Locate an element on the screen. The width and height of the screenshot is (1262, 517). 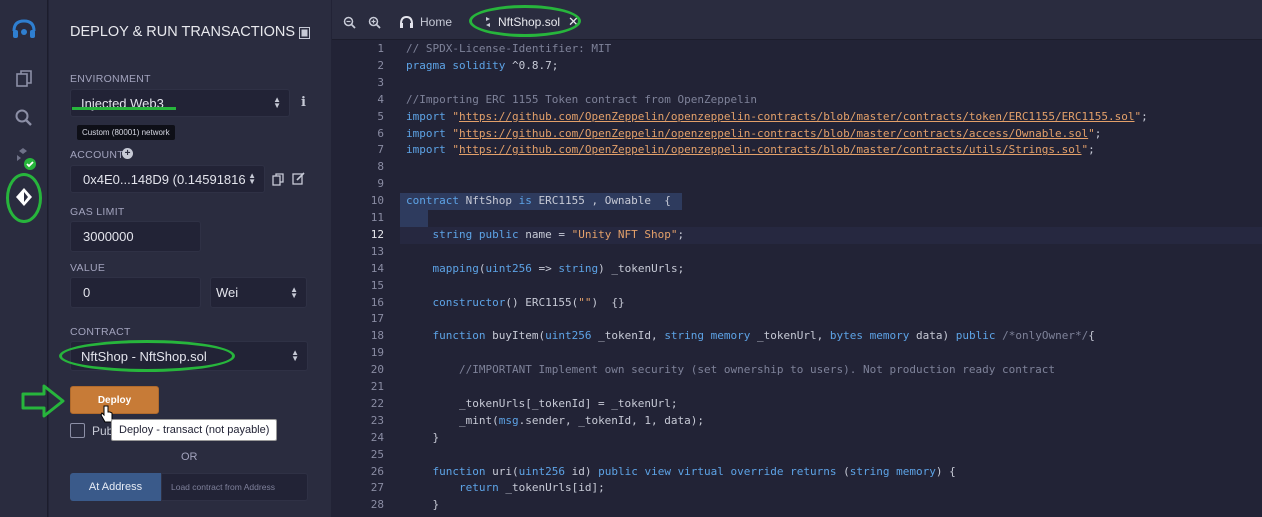
line-number: 17 is located at coordinates (377, 319).